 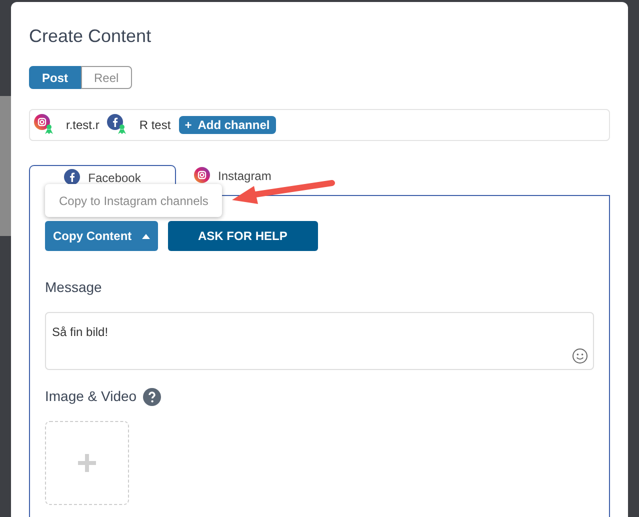 What do you see at coordinates (146, 236) in the screenshot?
I see `caret-icon` at bounding box center [146, 236].